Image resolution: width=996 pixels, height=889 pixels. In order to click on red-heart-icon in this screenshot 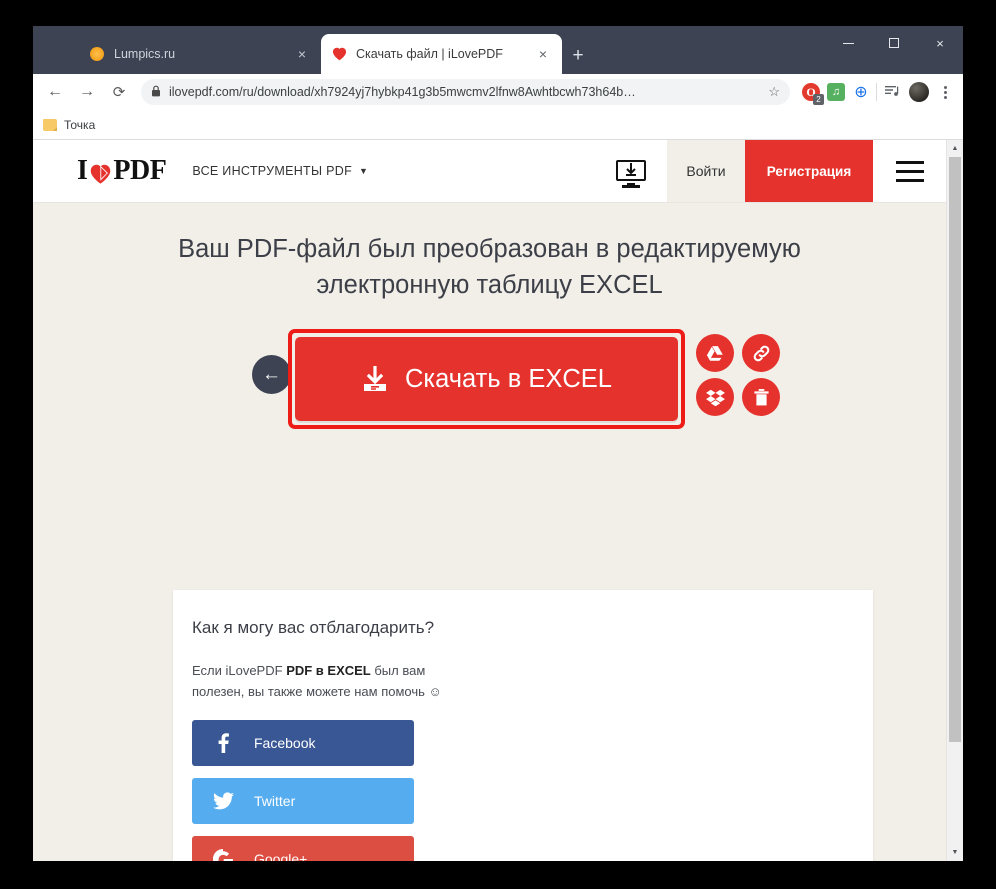, I will do `click(339, 54)`.